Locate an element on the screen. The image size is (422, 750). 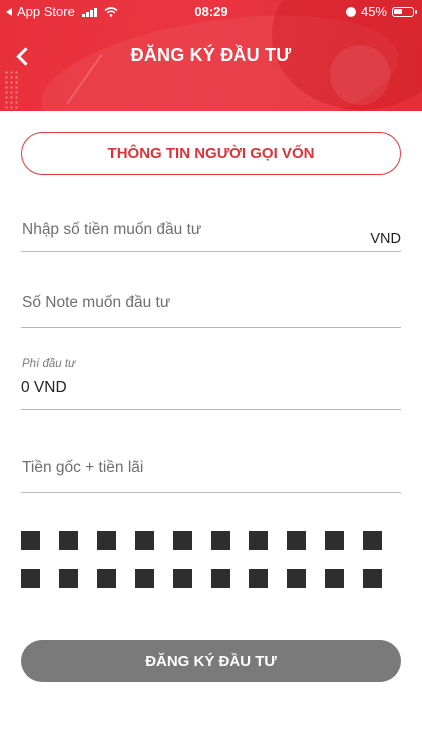
principal-interest-field: Tiền gốc + tiền lãi is located at coordinates (211, 470).